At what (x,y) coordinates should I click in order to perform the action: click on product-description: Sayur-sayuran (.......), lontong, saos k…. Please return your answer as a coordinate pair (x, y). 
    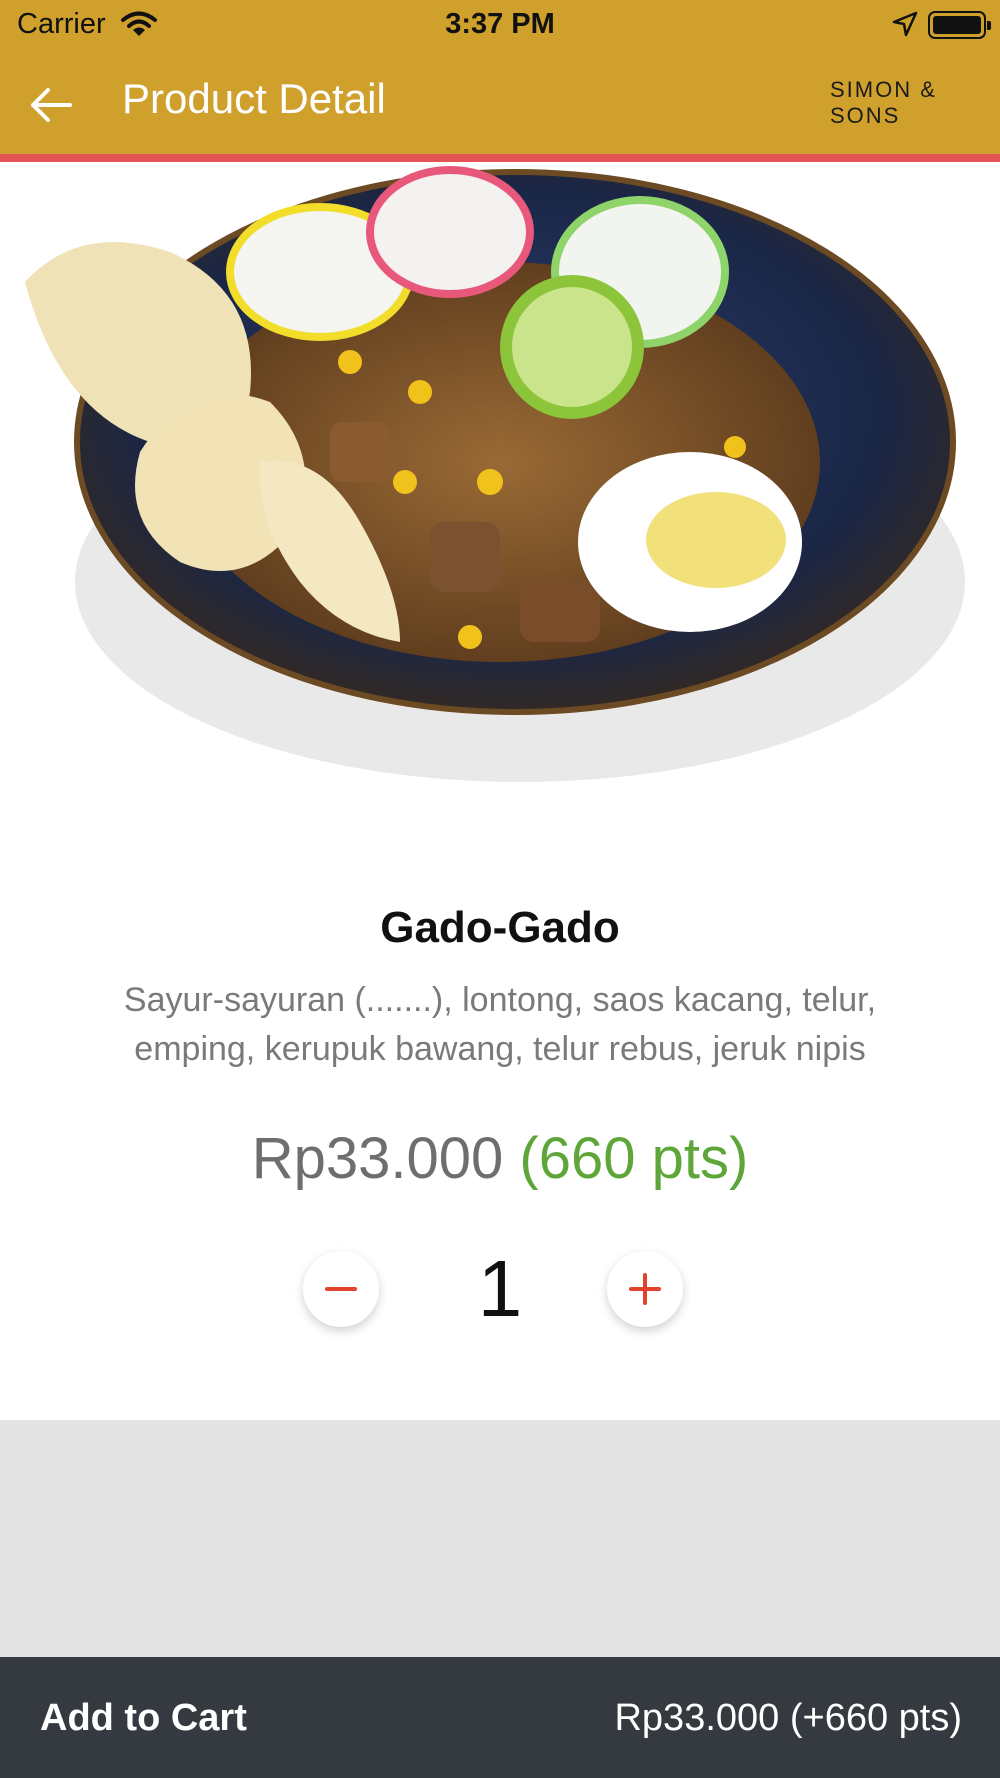
    Looking at the image, I should click on (500, 1024).